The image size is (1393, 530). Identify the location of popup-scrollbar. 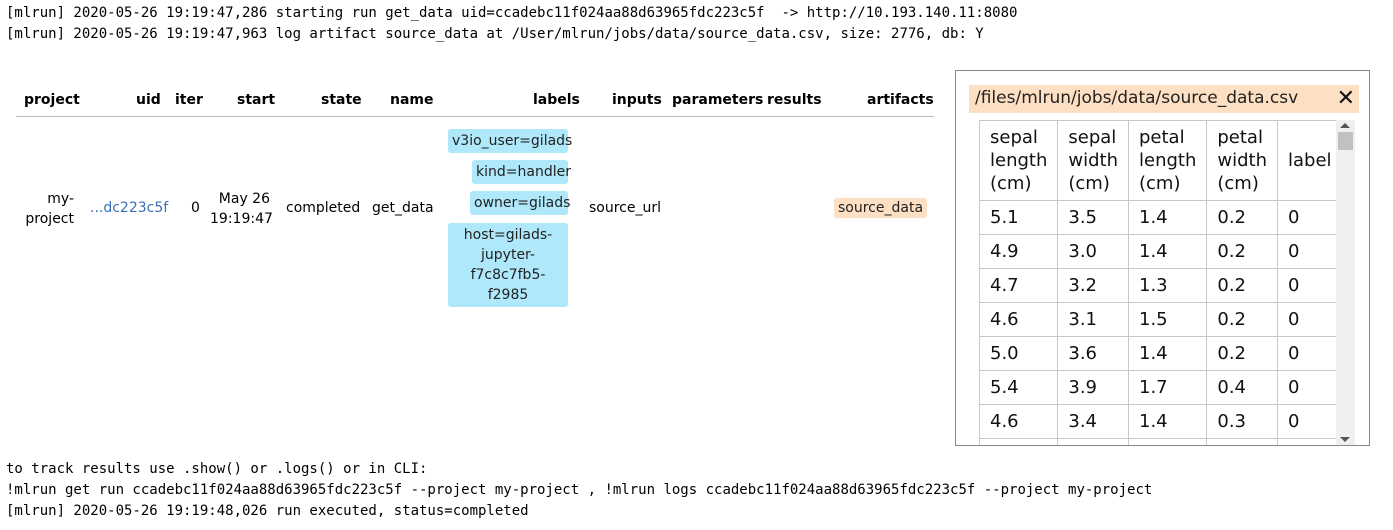
(1345, 282).